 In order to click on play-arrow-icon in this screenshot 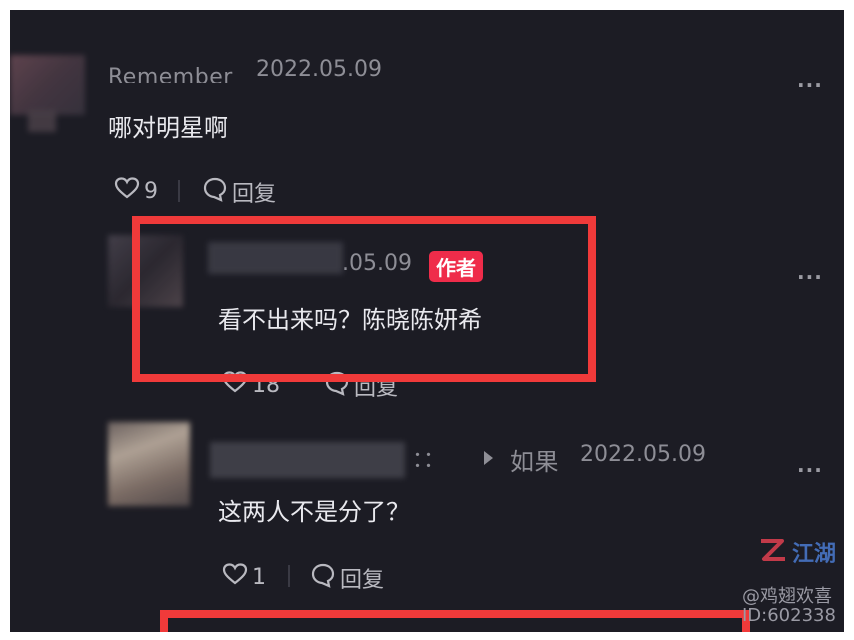, I will do `click(488, 458)`.